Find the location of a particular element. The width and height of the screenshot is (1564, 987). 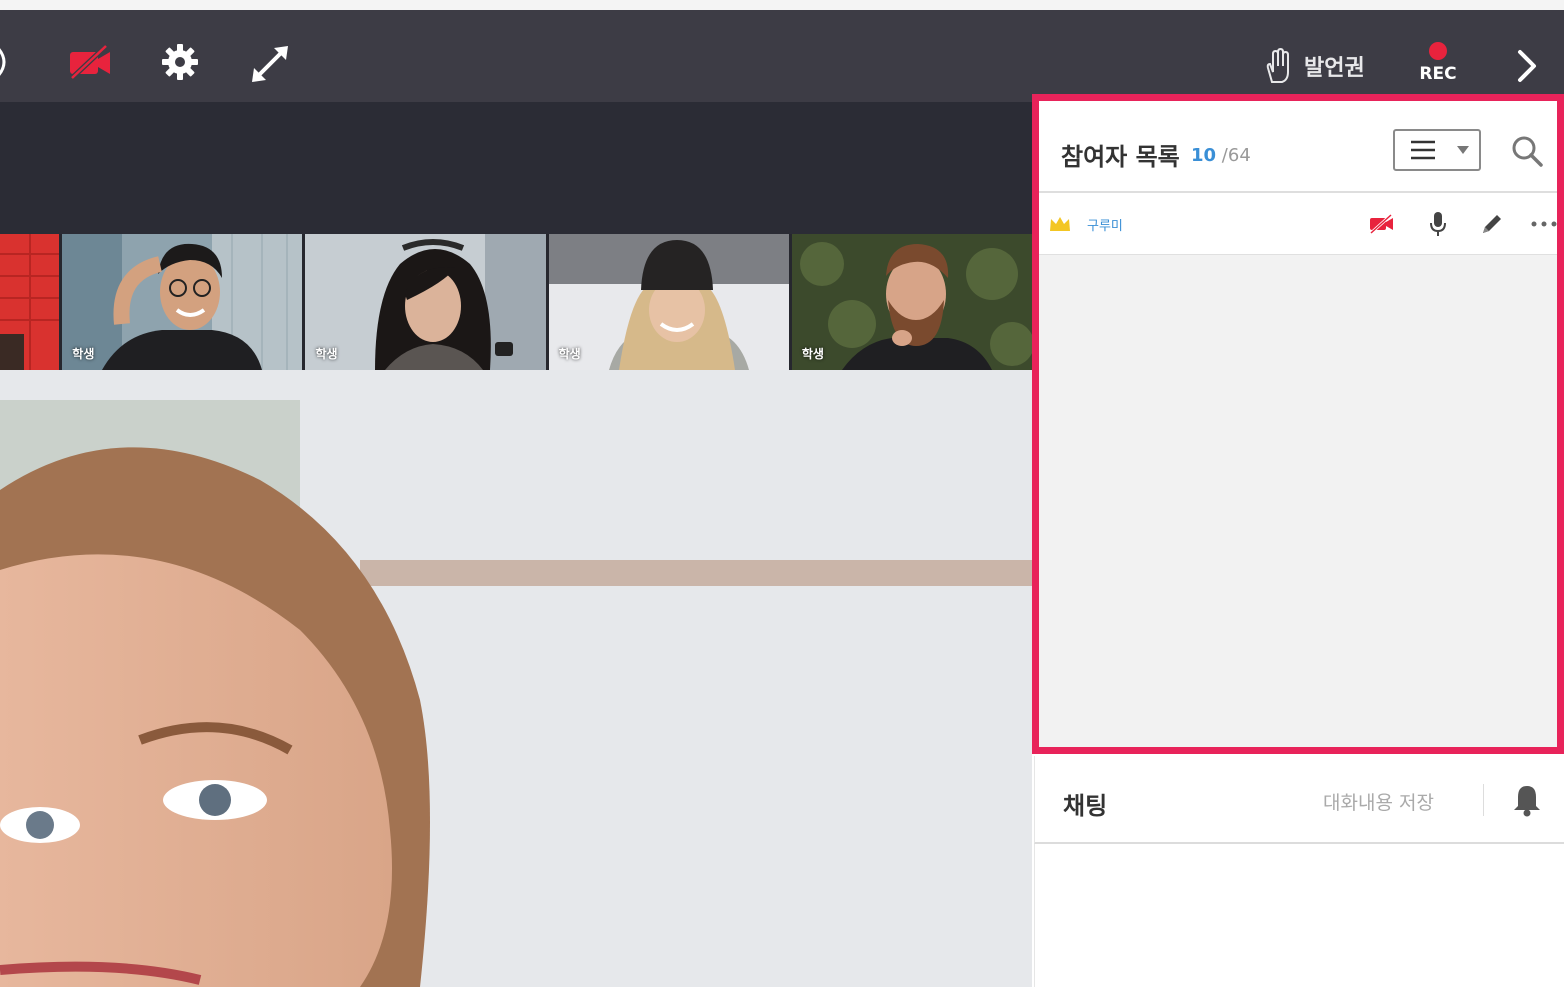

chevron-right-icon is located at coordinates (1527, 66).